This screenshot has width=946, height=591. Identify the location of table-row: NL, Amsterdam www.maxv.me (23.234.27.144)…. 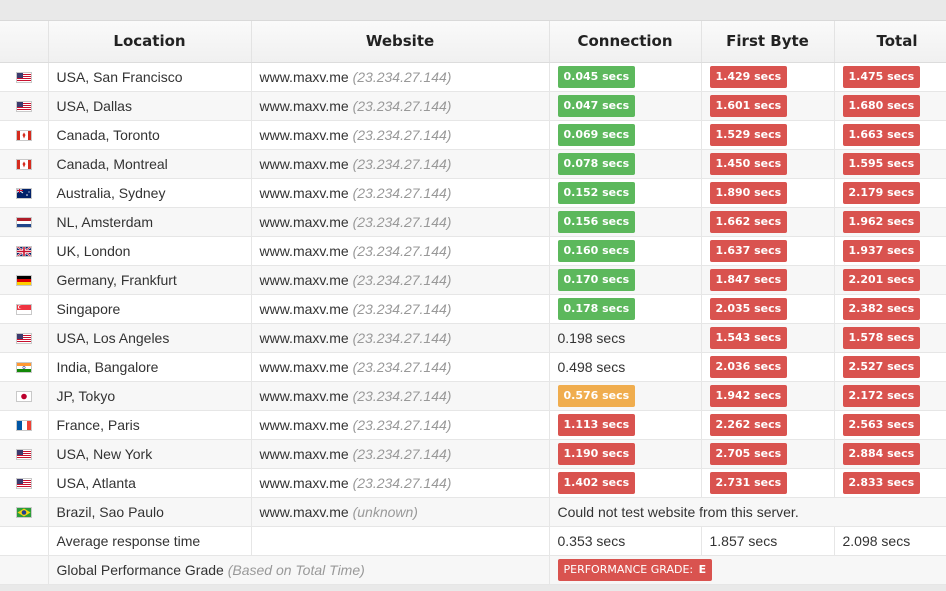
(473, 222).